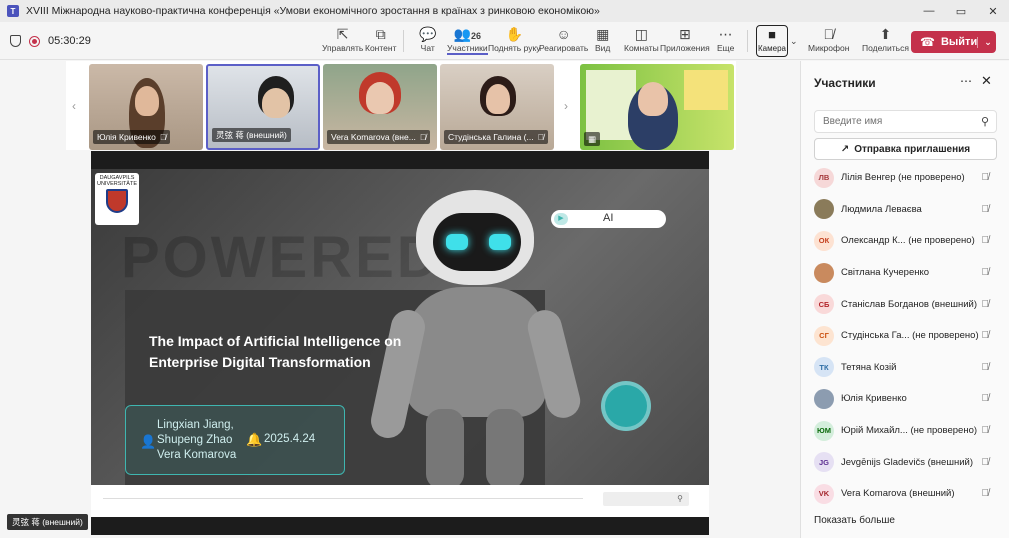 The width and height of the screenshot is (1009, 538). I want to click on tile-name-text: Юлія Кривенко, so click(126, 137).